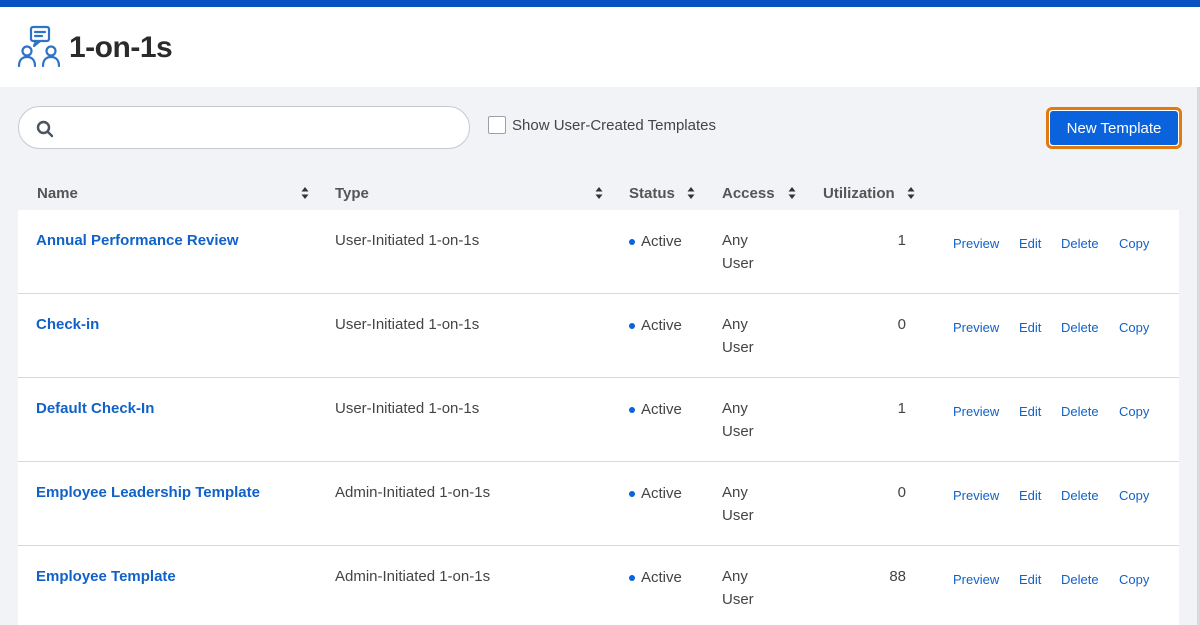 This screenshot has width=1200, height=625. I want to click on template-name-link: Annual Performance Review, so click(137, 240).